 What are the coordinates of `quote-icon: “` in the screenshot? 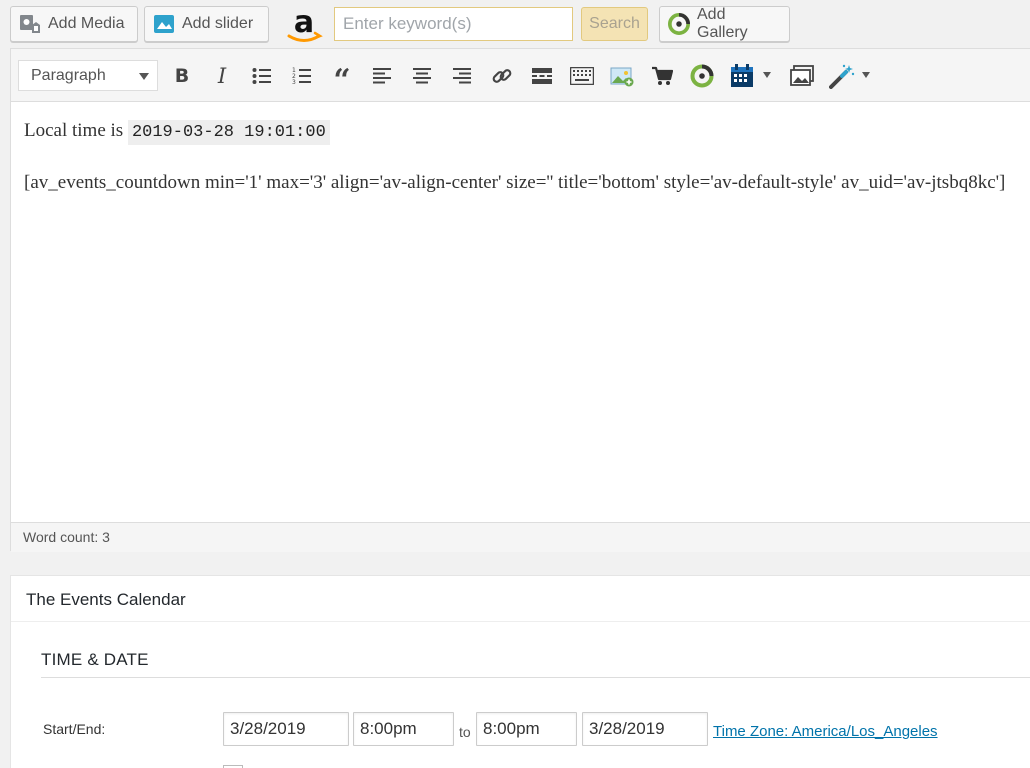 It's located at (342, 80).